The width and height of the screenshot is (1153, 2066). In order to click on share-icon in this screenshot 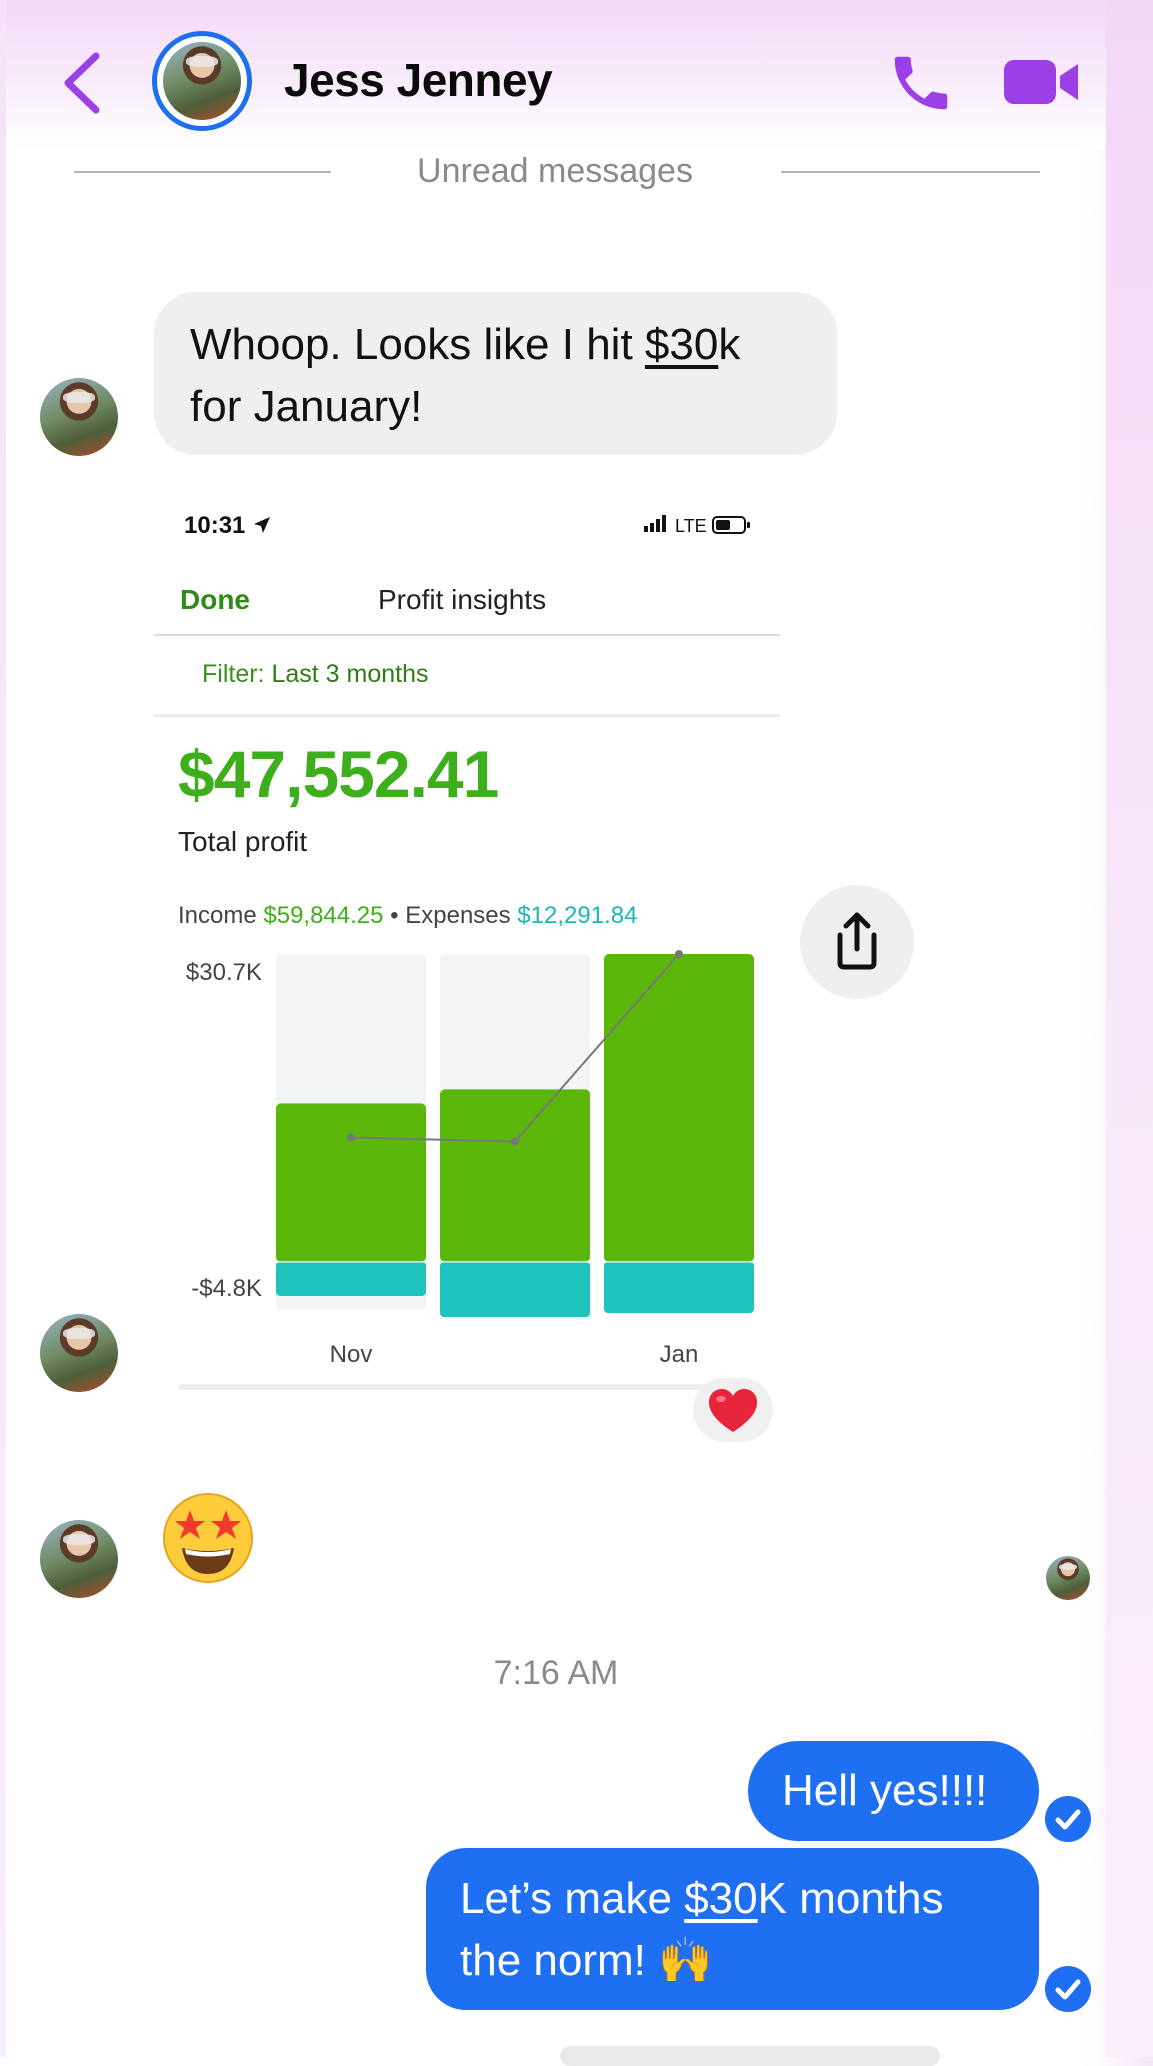, I will do `click(857, 941)`.